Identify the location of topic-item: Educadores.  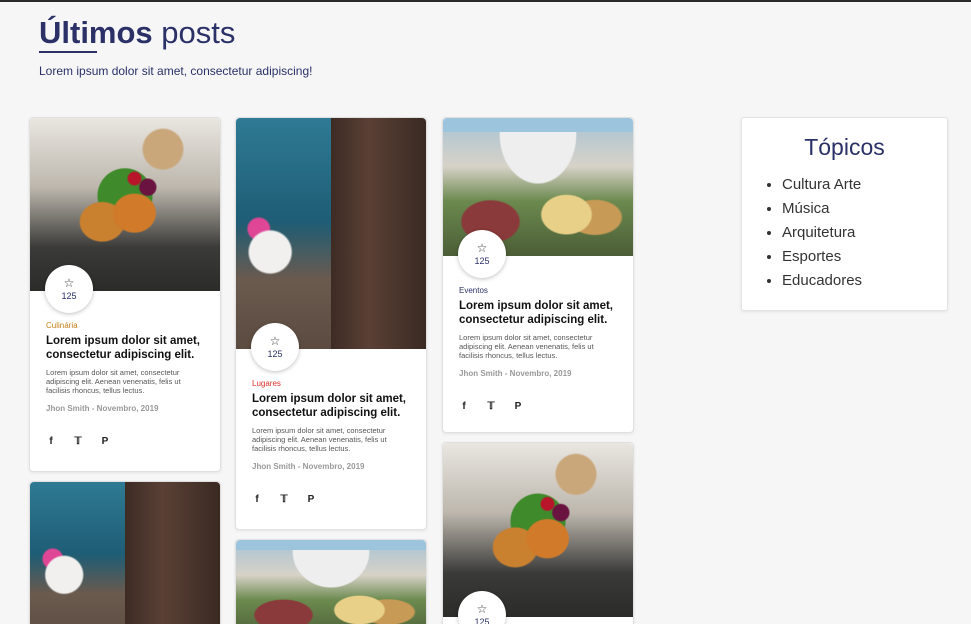
(864, 281).